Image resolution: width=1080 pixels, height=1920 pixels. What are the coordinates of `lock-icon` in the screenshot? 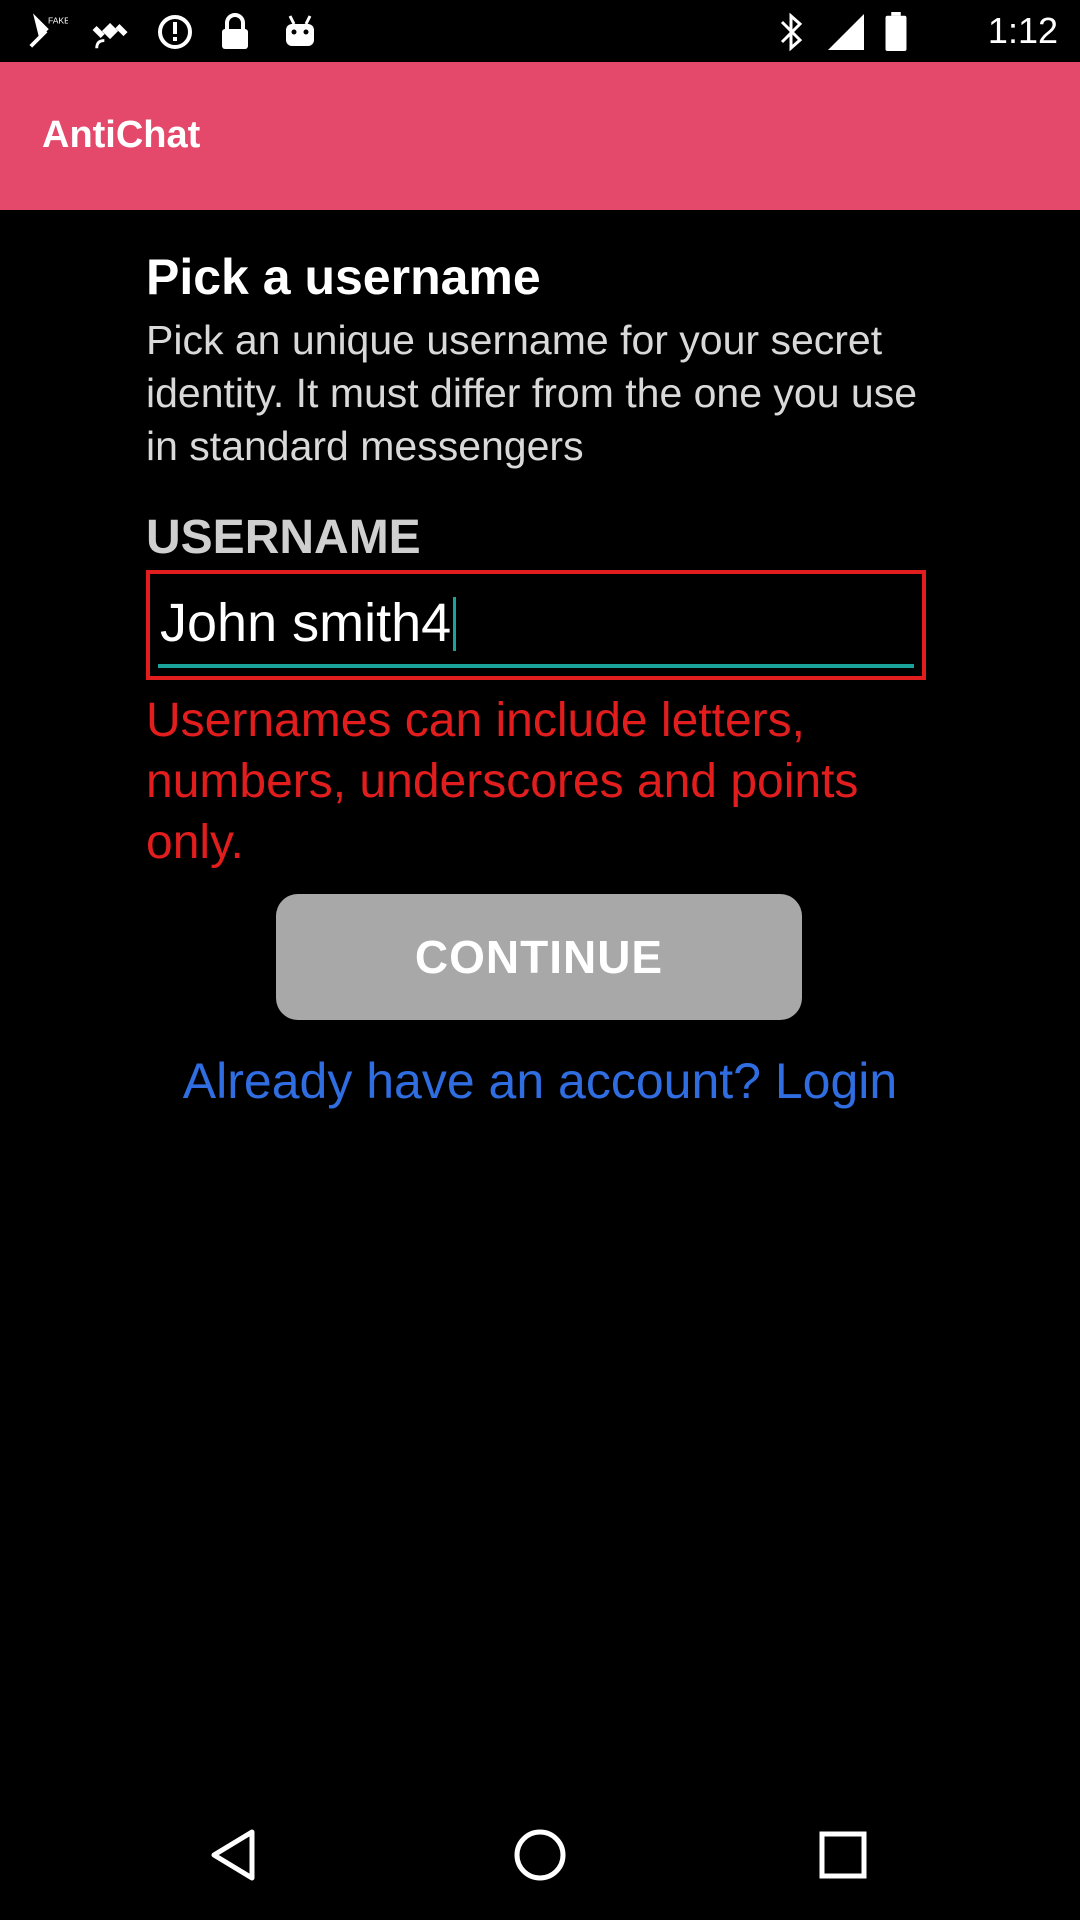 It's located at (235, 31).